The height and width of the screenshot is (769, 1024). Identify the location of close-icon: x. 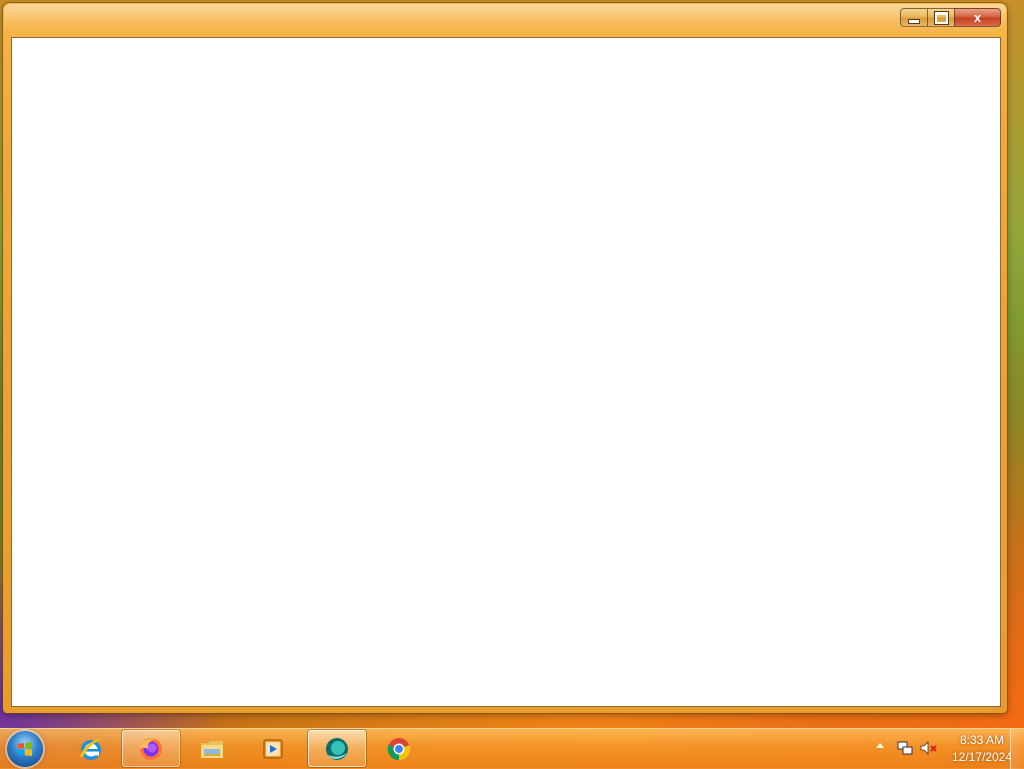
(977, 17).